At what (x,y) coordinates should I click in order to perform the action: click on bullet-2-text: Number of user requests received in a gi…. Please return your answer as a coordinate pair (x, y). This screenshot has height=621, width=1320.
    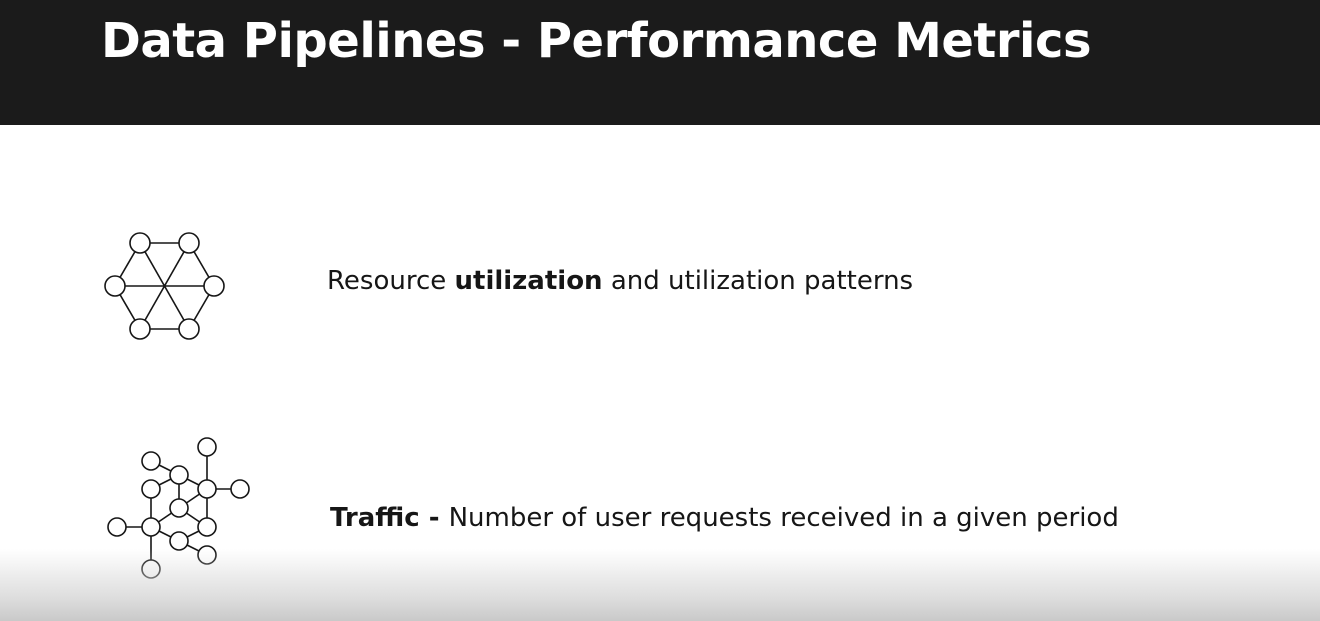
    Looking at the image, I should click on (783, 518).